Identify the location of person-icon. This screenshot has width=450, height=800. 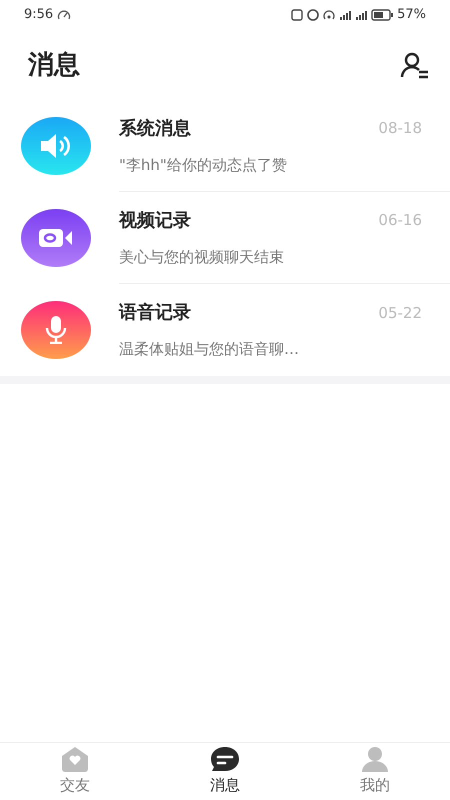
(375, 759).